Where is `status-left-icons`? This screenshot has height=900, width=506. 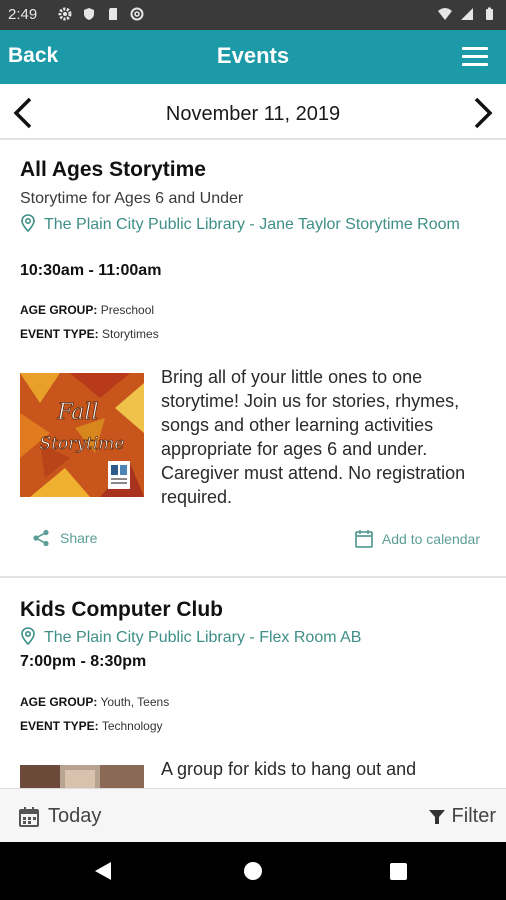
status-left-icons is located at coordinates (101, 14).